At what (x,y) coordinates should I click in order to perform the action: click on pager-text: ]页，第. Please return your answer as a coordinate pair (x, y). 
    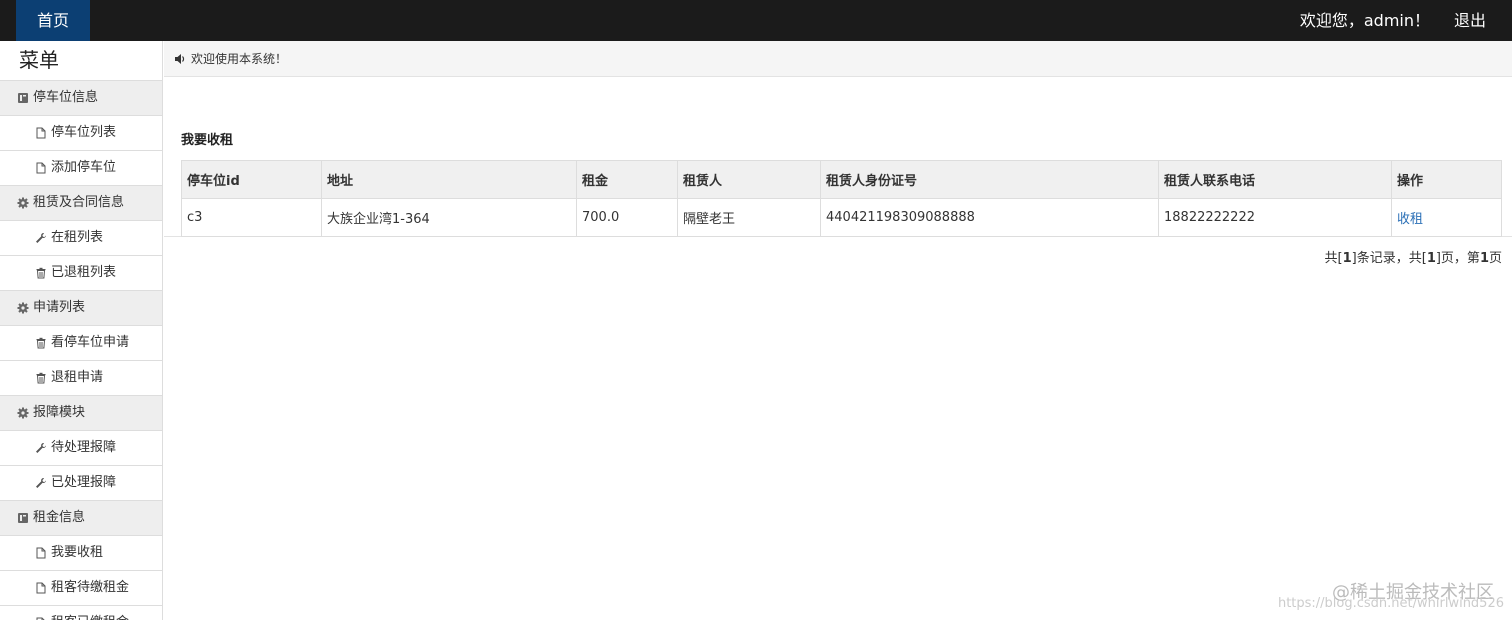
    Looking at the image, I should click on (1457, 258).